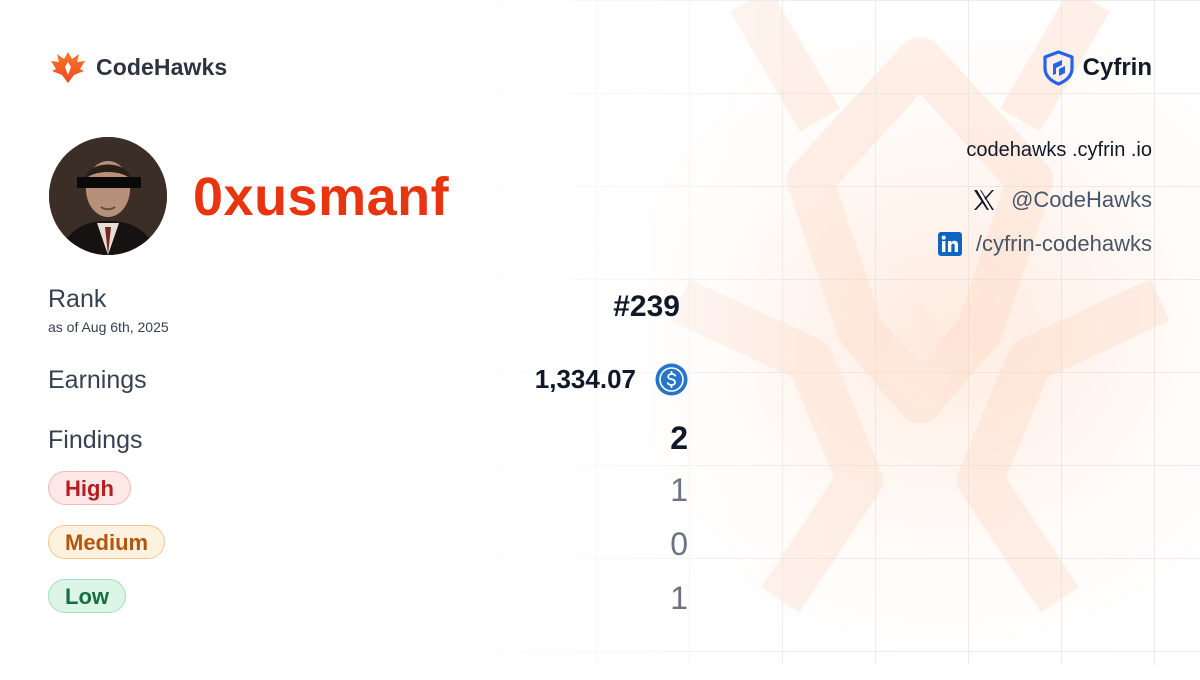  Describe the element at coordinates (671, 379) in the screenshot. I see `usdc-coin-icon` at that location.